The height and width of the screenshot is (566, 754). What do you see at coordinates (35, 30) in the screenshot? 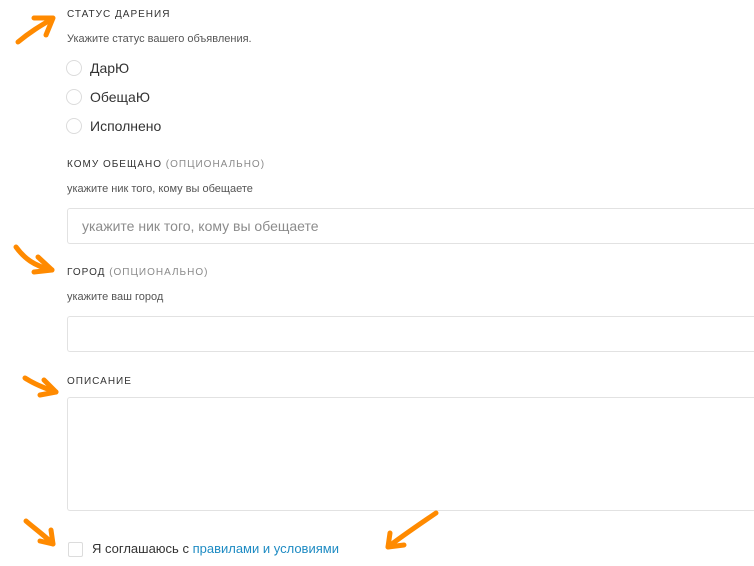
I see `arrow-icon-status` at bounding box center [35, 30].